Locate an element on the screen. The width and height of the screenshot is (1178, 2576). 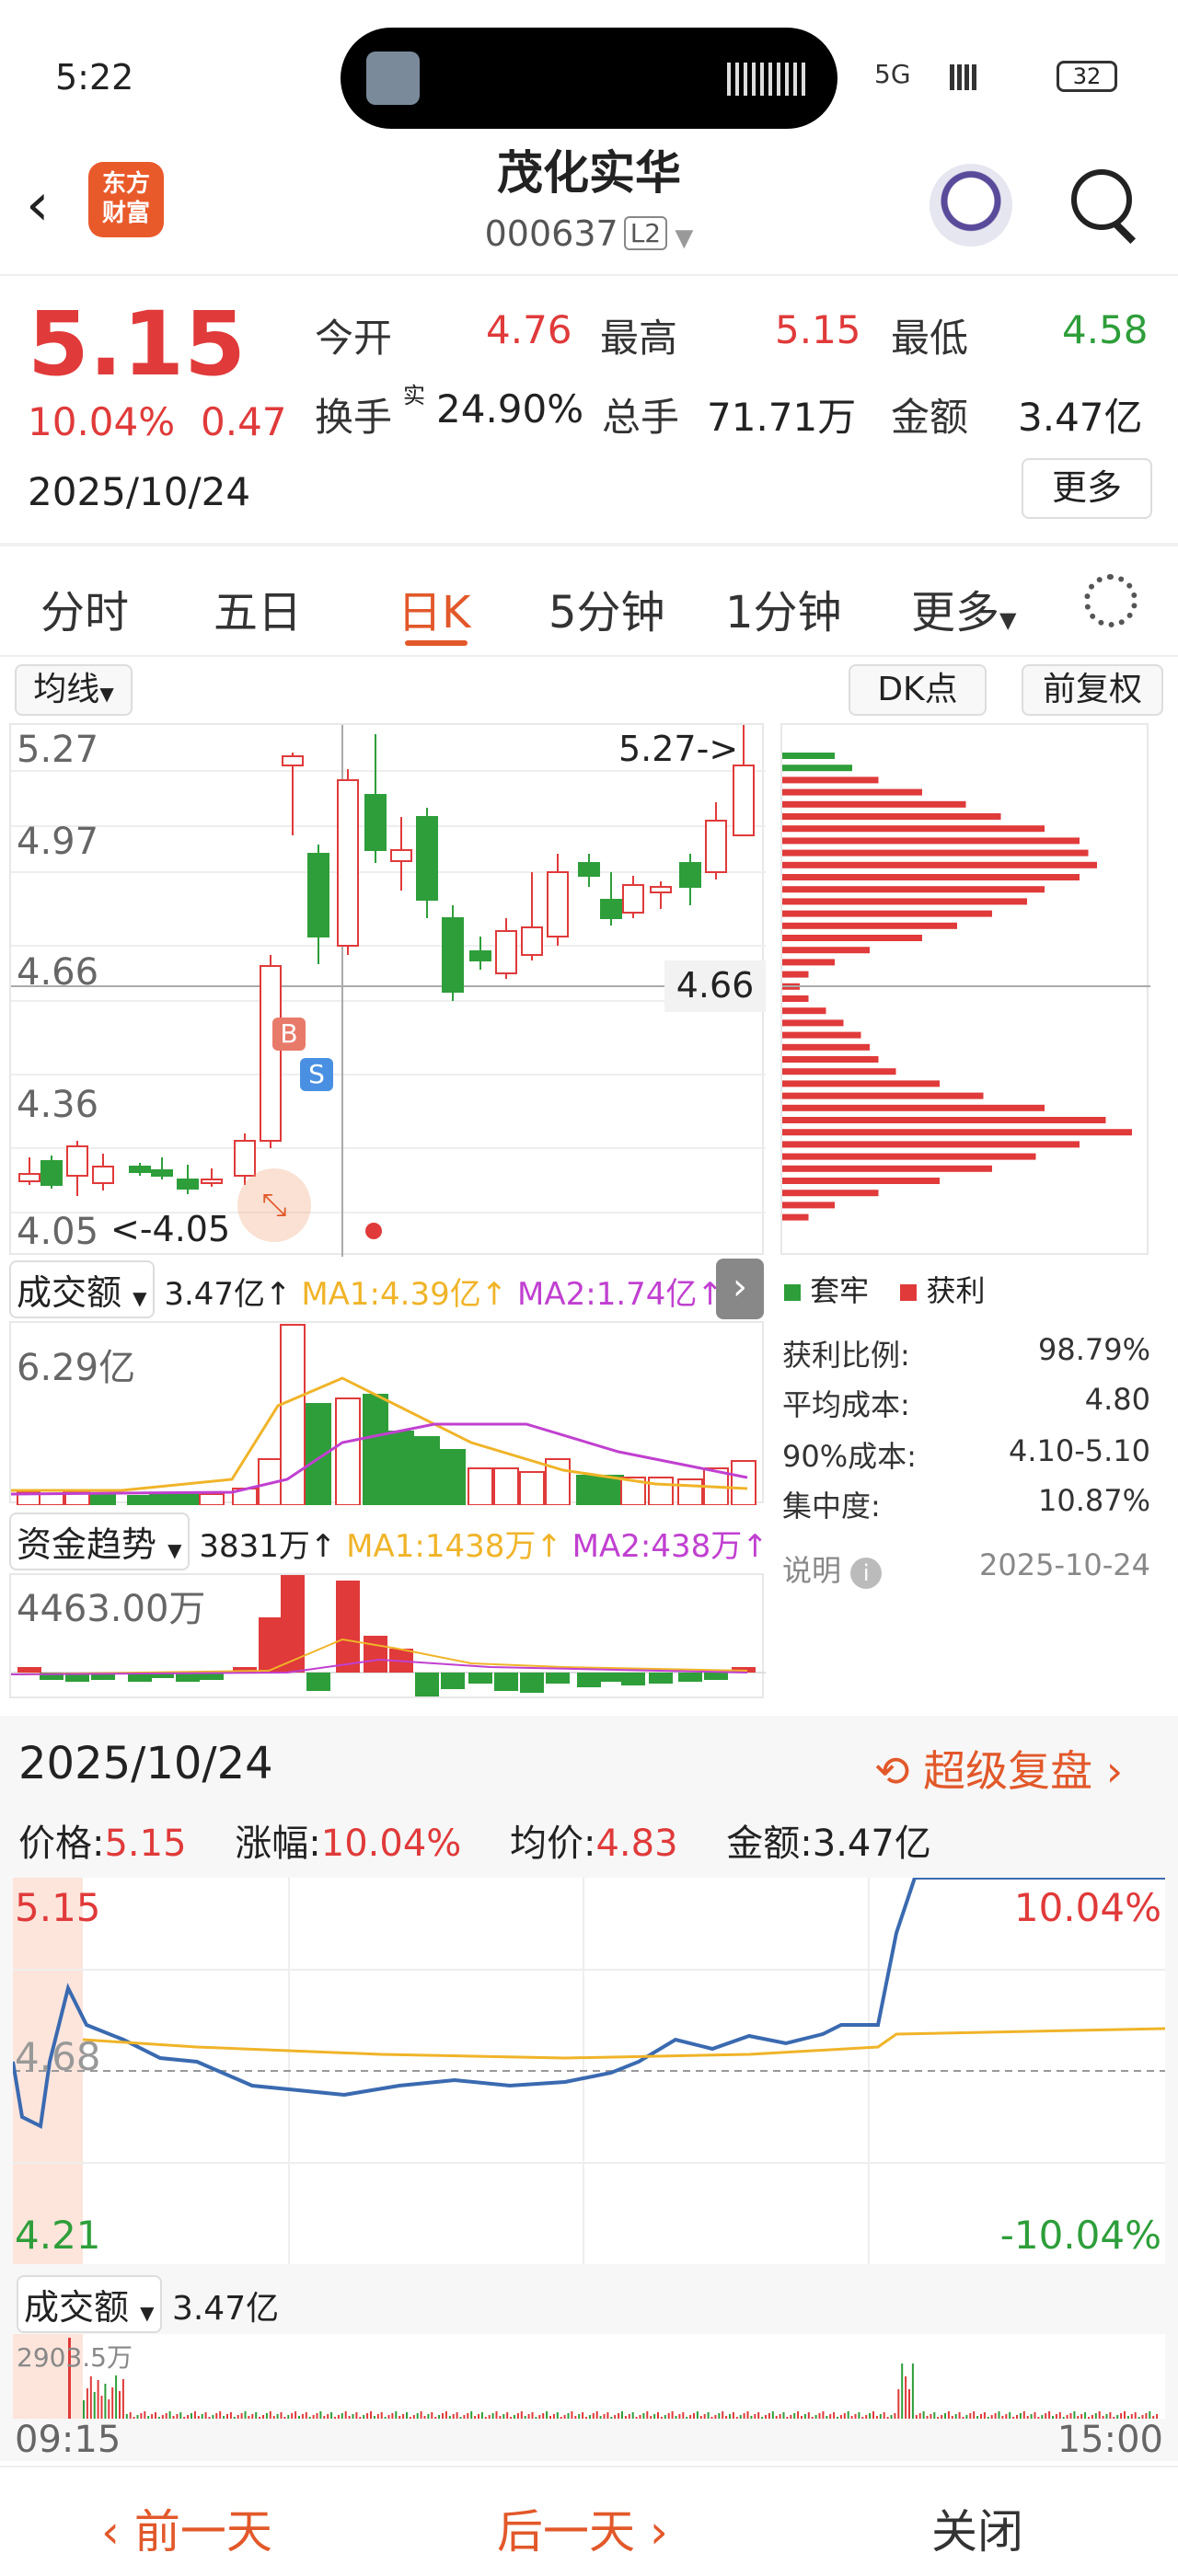
amount-label: 金额 is located at coordinates (930, 417).